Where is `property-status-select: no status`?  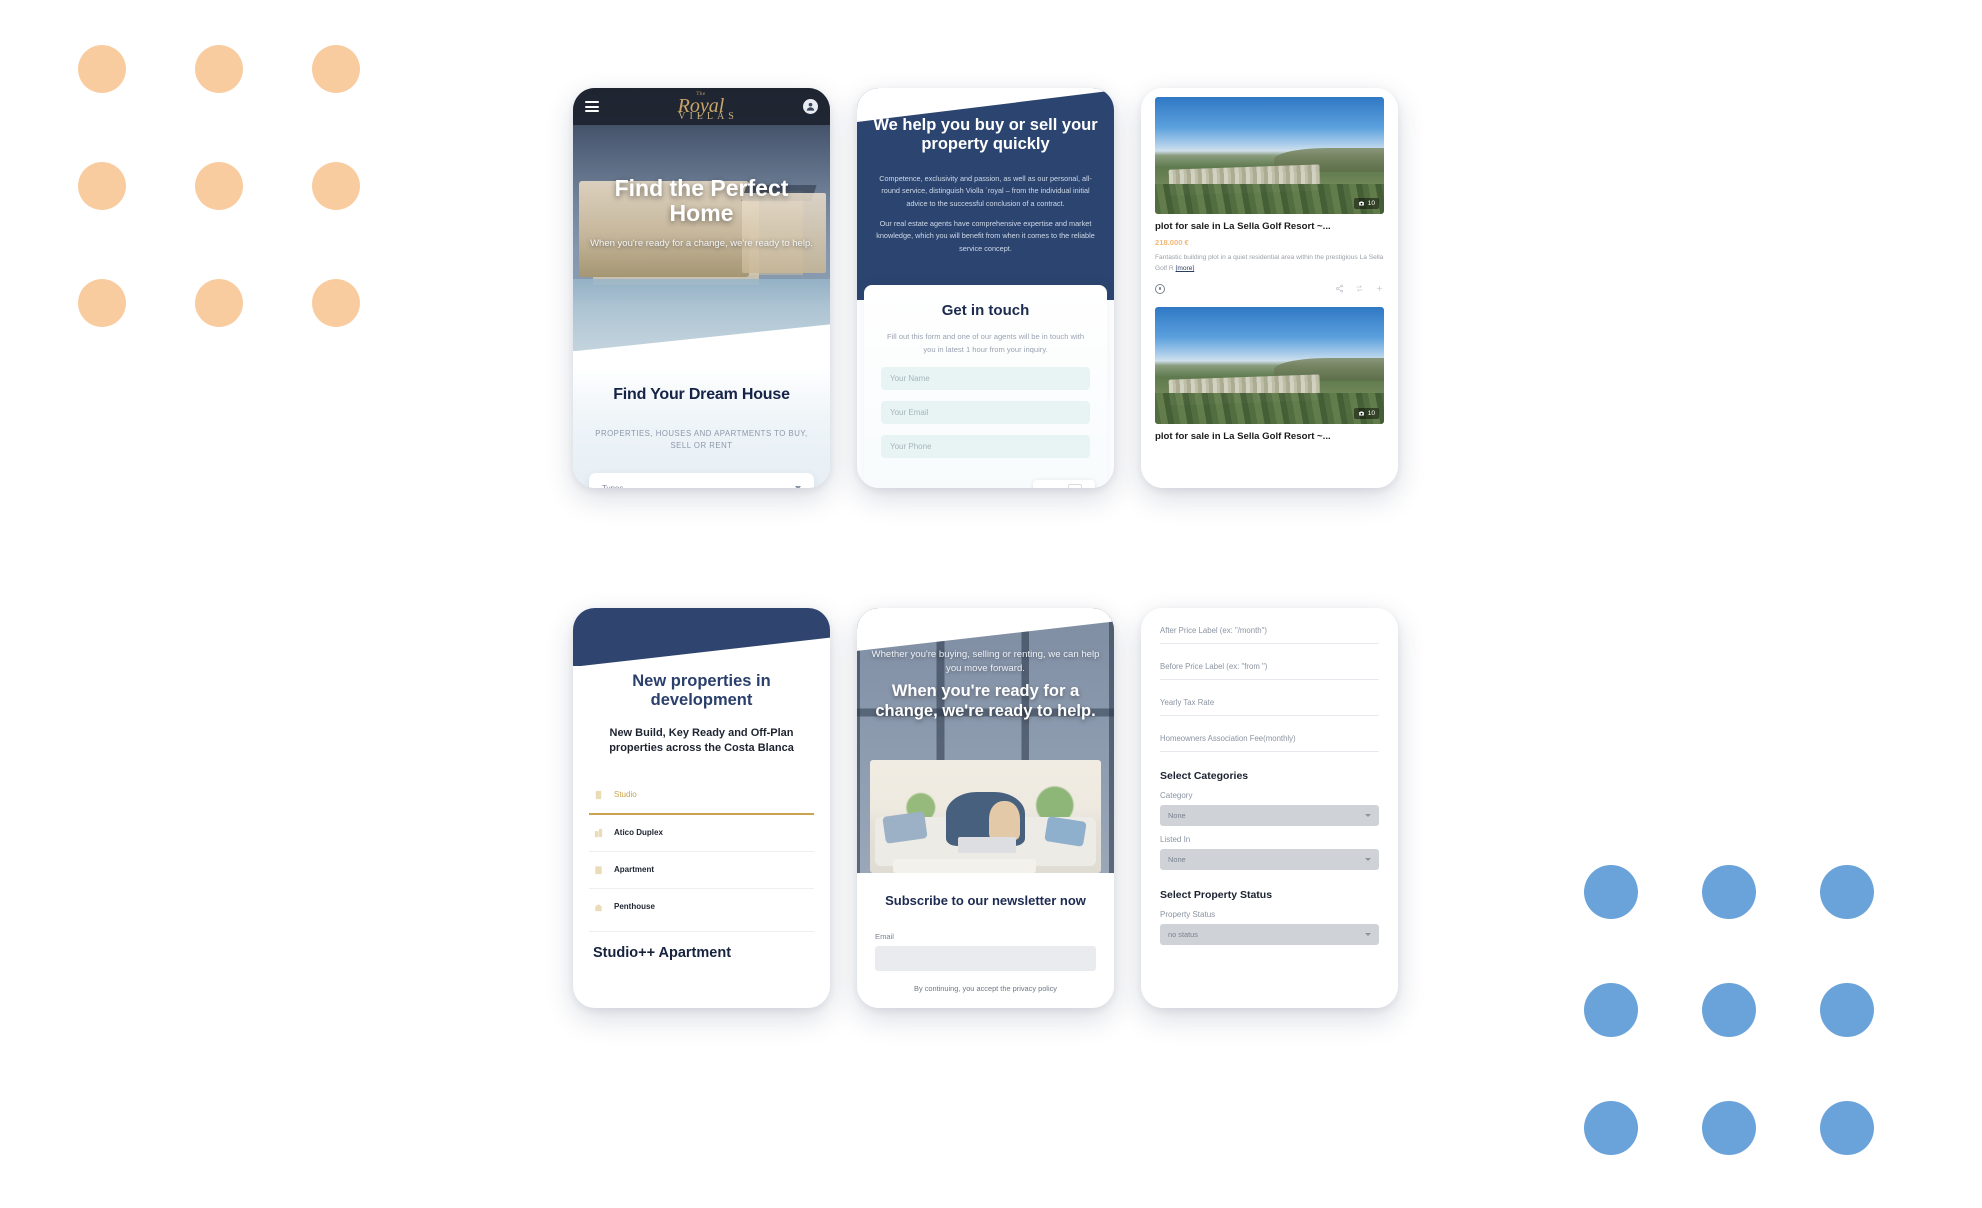
property-status-select: no status is located at coordinates (1269, 934).